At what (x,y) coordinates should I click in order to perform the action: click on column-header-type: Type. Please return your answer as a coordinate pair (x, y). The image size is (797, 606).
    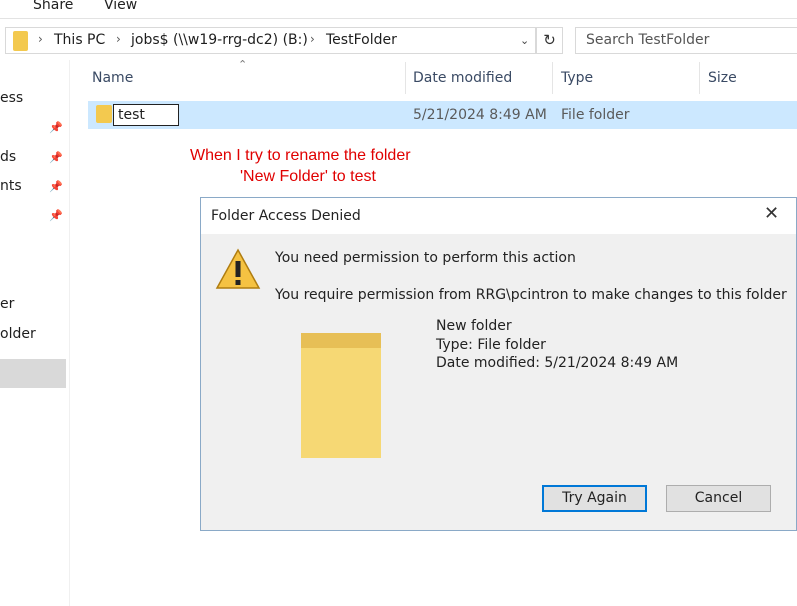
    Looking at the image, I should click on (577, 78).